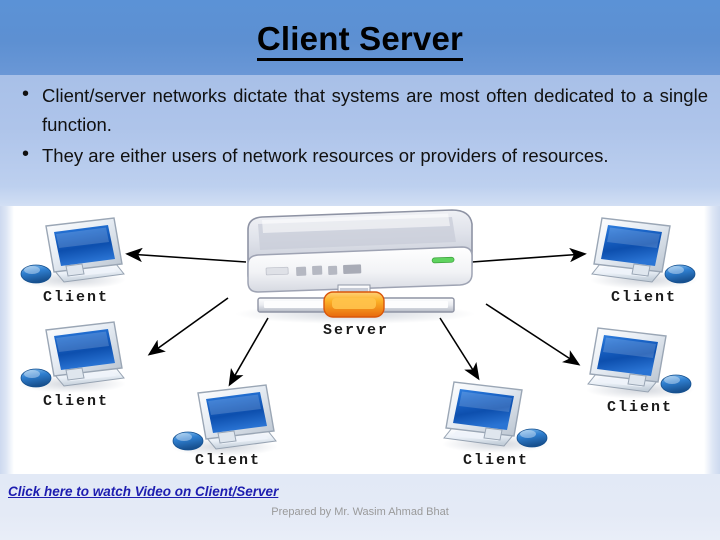 This screenshot has height=540, width=720. What do you see at coordinates (186, 255) in the screenshot?
I see `arrow-to-client-top-left` at bounding box center [186, 255].